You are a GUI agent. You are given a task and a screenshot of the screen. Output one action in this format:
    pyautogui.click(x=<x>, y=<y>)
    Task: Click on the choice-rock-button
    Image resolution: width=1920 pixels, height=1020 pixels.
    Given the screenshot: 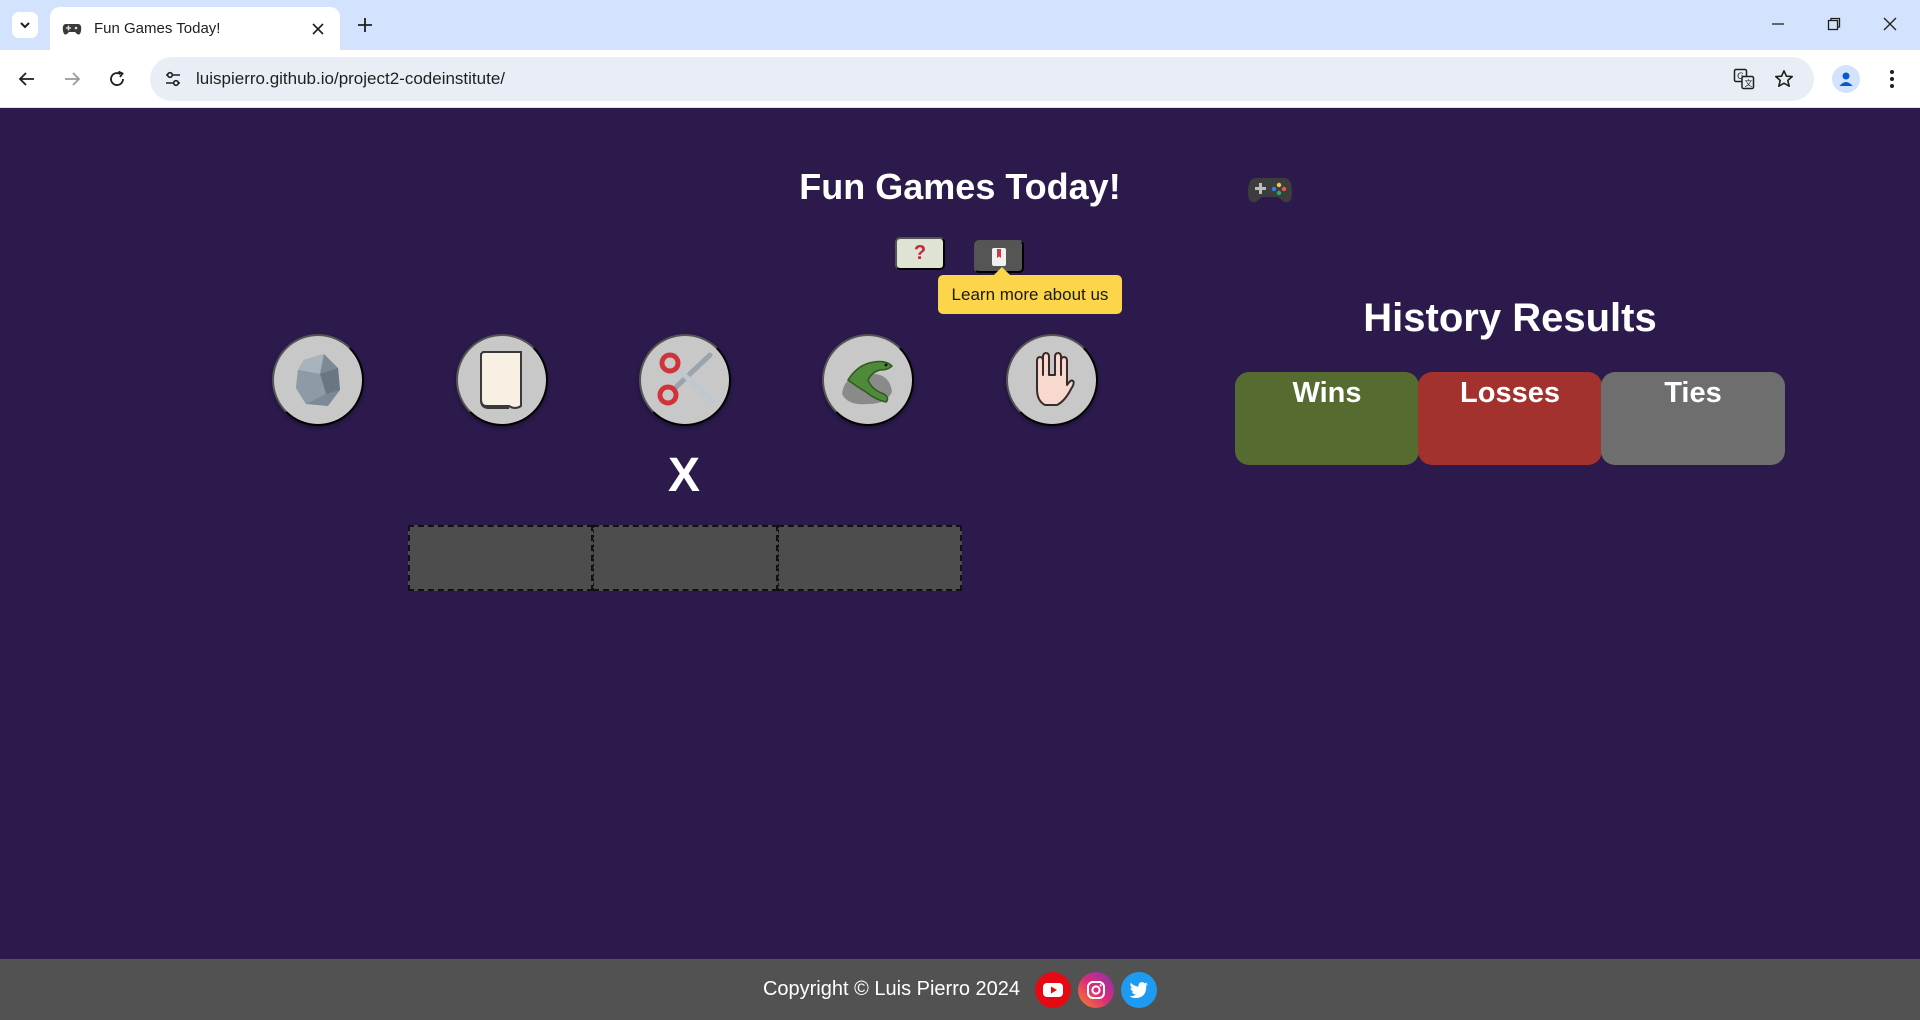 What is the action you would take?
    pyautogui.click(x=318, y=380)
    